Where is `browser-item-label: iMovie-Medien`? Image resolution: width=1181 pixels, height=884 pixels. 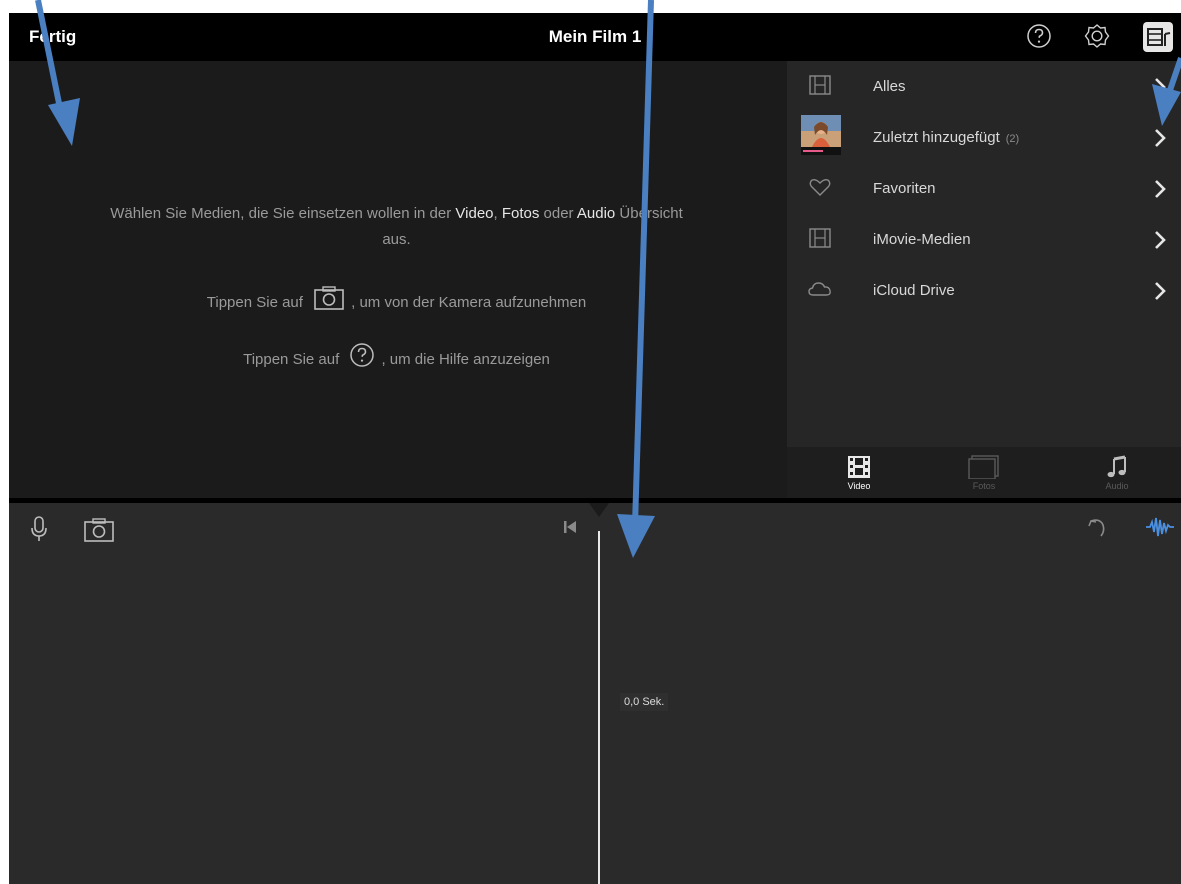
browser-item-label: iMovie-Medien is located at coordinates (922, 239).